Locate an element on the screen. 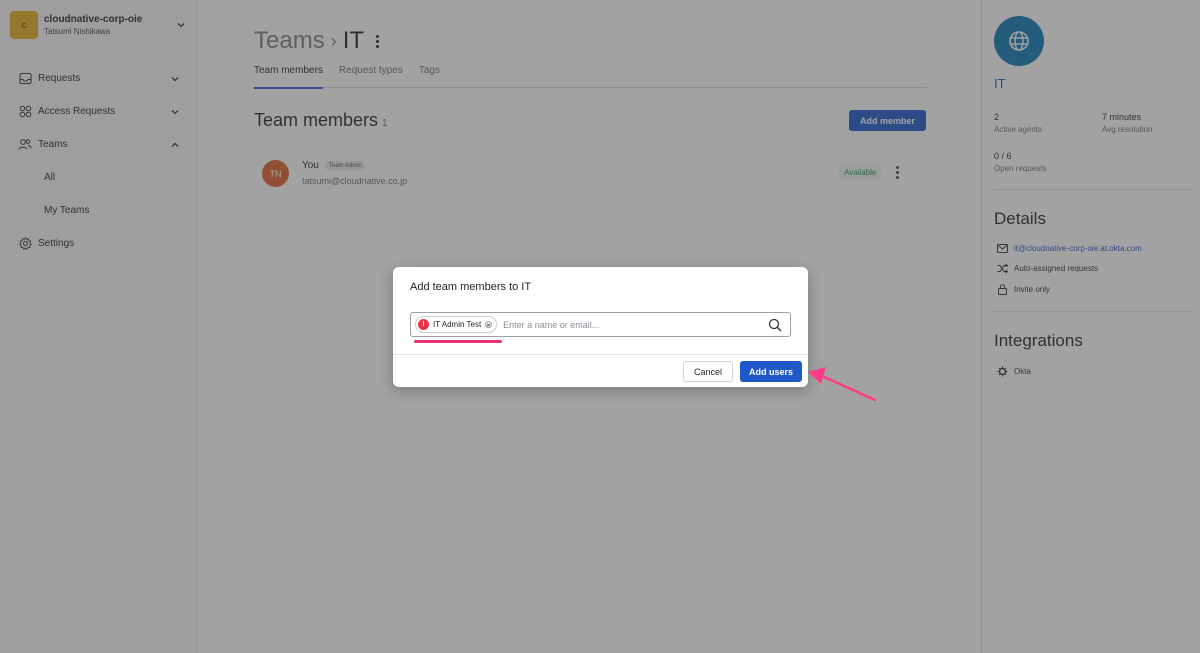 Image resolution: width=1200 pixels, height=653 pixels. annotation-arrow-icon is located at coordinates (842, 384).